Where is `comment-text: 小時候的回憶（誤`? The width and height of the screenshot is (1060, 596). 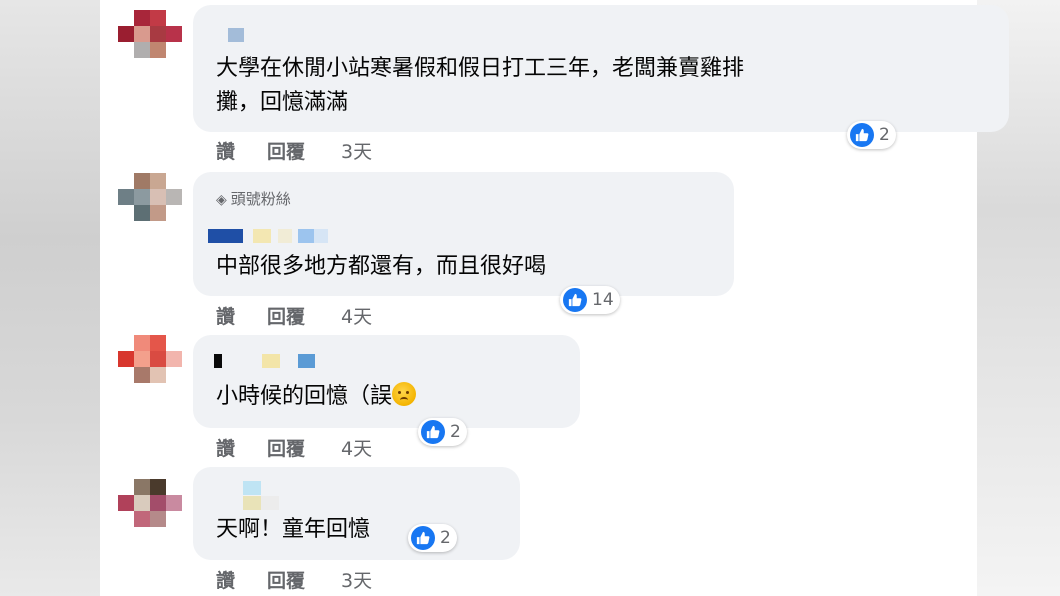
comment-text: 小時候的回憶（誤 is located at coordinates (316, 397).